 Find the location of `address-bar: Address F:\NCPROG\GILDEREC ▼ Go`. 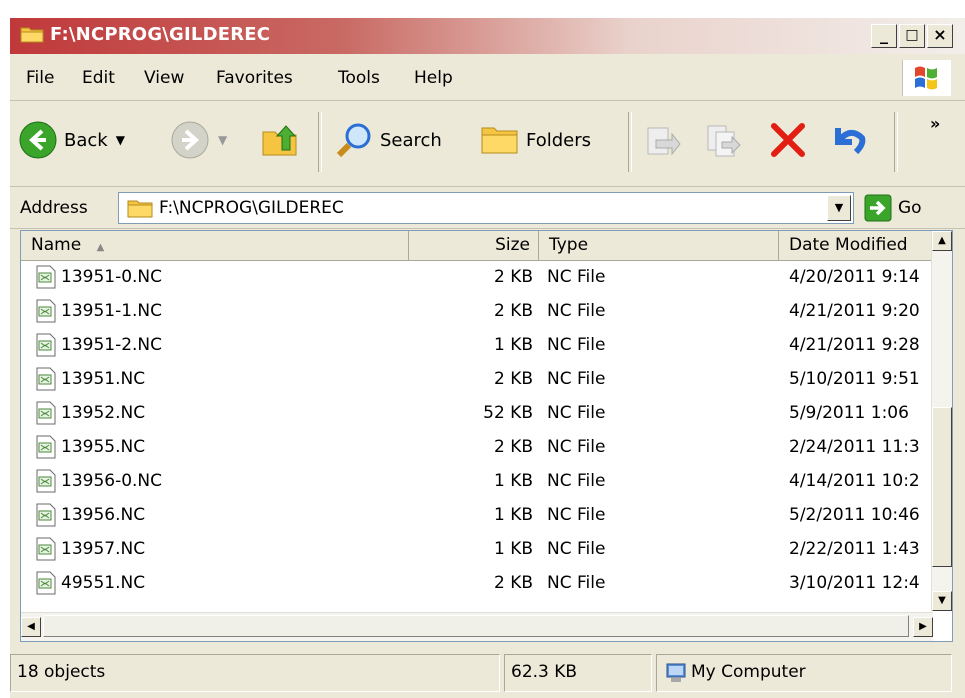

address-bar: Address F:\NCPROG\GILDEREC ▼ Go is located at coordinates (487, 208).